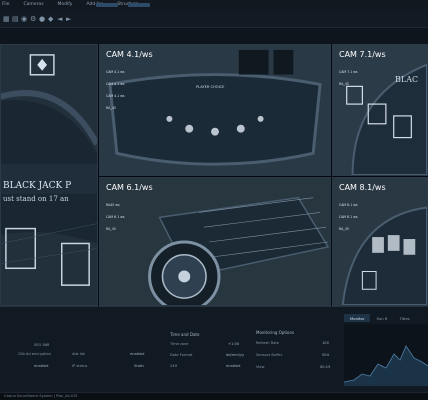  What do you see at coordinates (235, 355) in the screenshot?
I see `date-format-value: dd/mm/yy` at bounding box center [235, 355].